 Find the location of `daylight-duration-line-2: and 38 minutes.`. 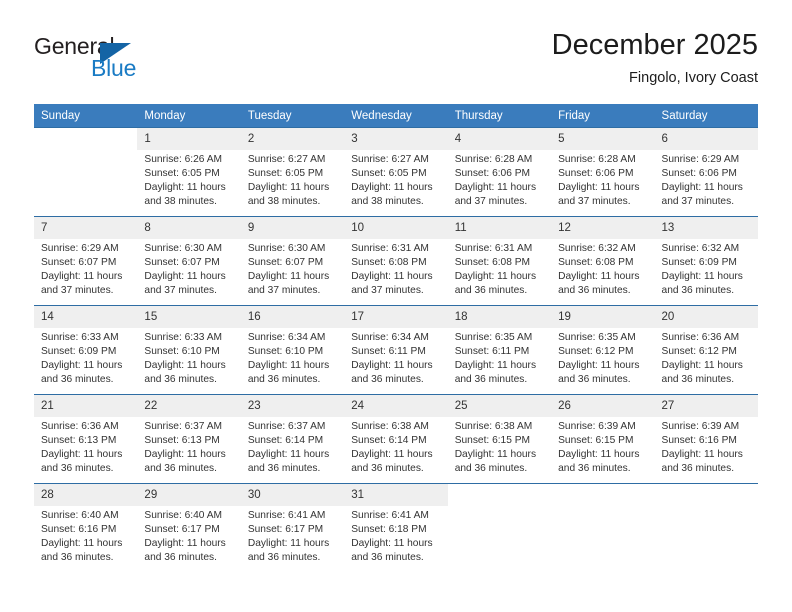

daylight-duration-line-2: and 38 minutes. is located at coordinates (284, 202).